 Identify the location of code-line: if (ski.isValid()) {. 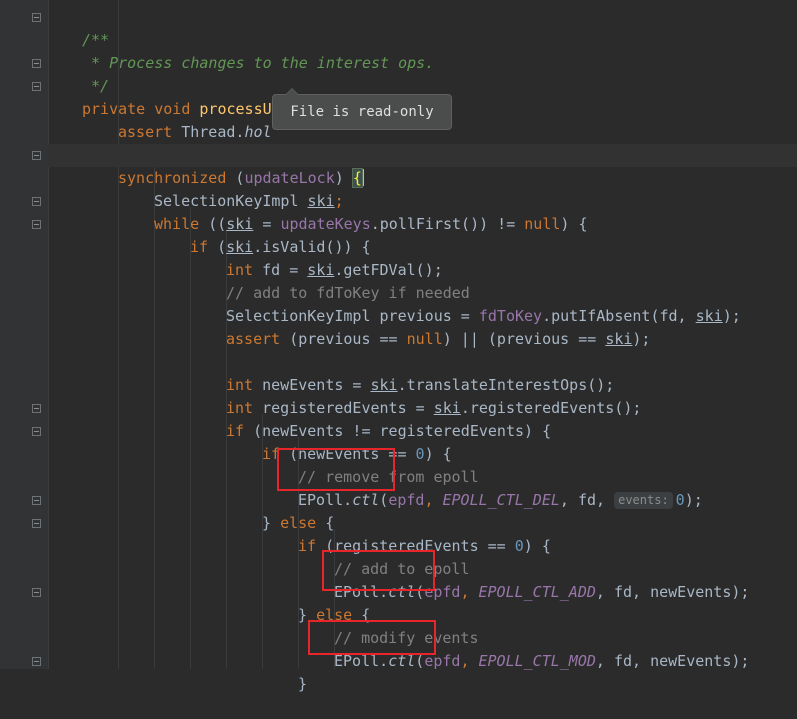
(280, 247).